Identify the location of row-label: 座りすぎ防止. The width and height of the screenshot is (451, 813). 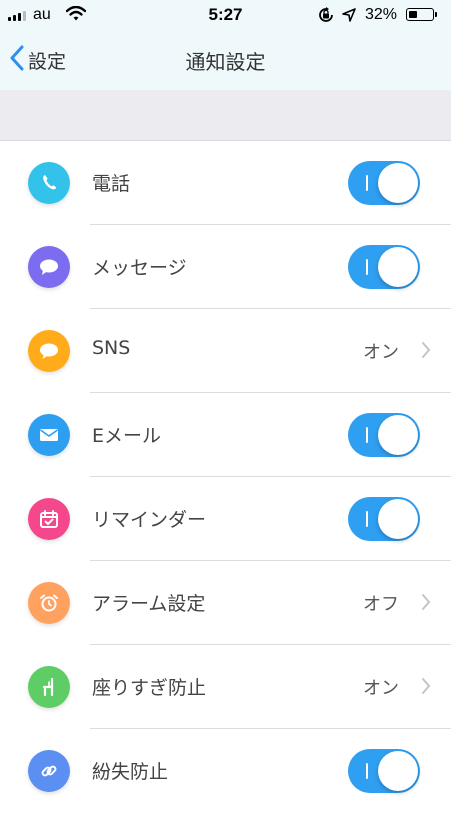
(149, 688).